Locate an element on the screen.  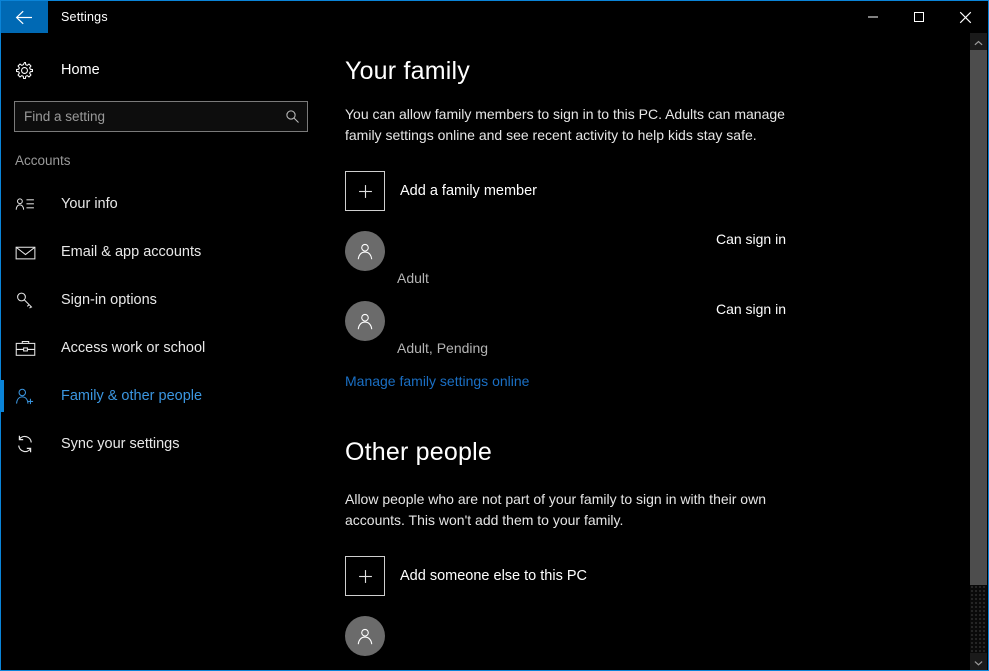
sidebar-item-label: Access work or school is located at coordinates (133, 348).